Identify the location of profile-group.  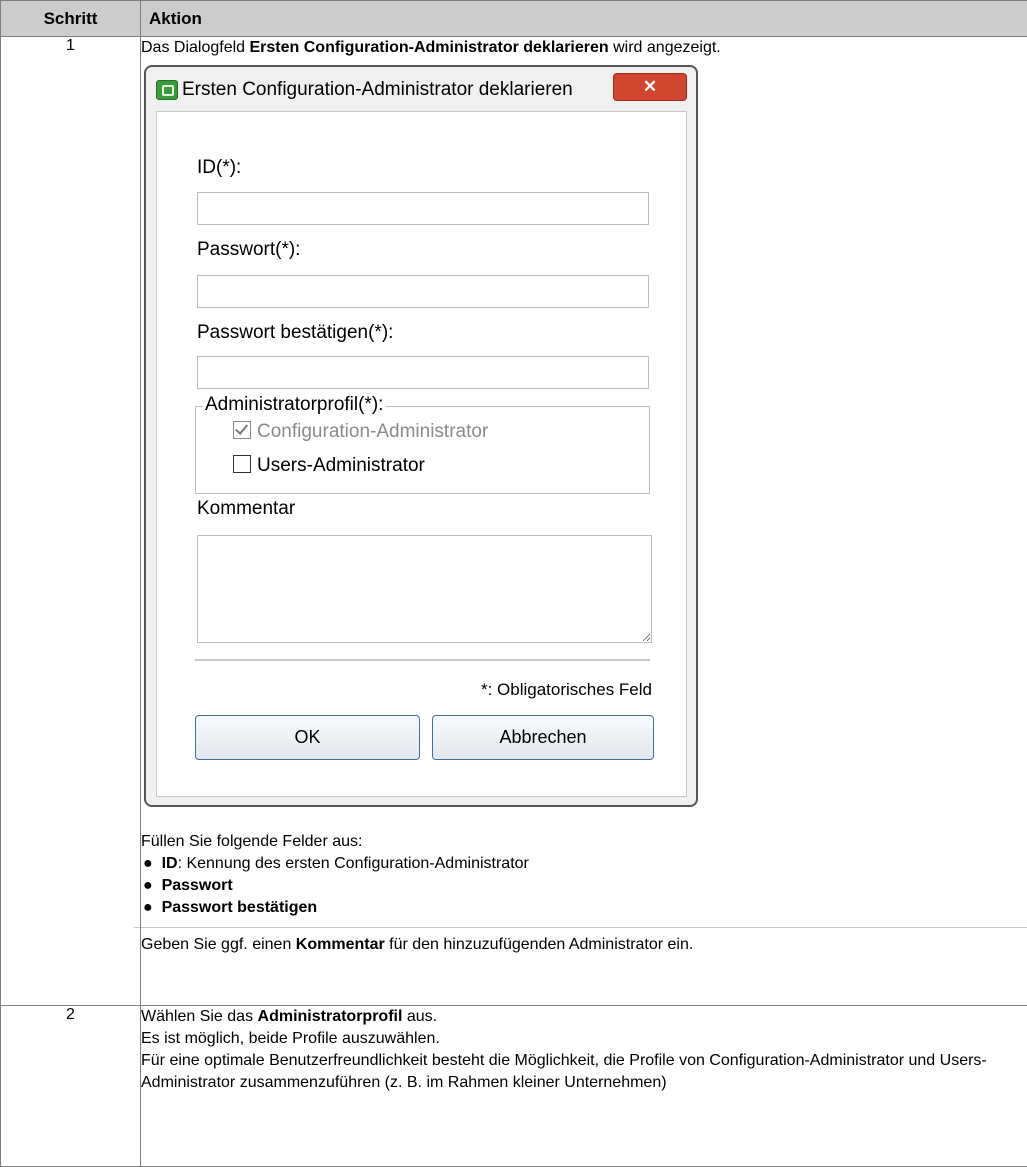
(422, 450).